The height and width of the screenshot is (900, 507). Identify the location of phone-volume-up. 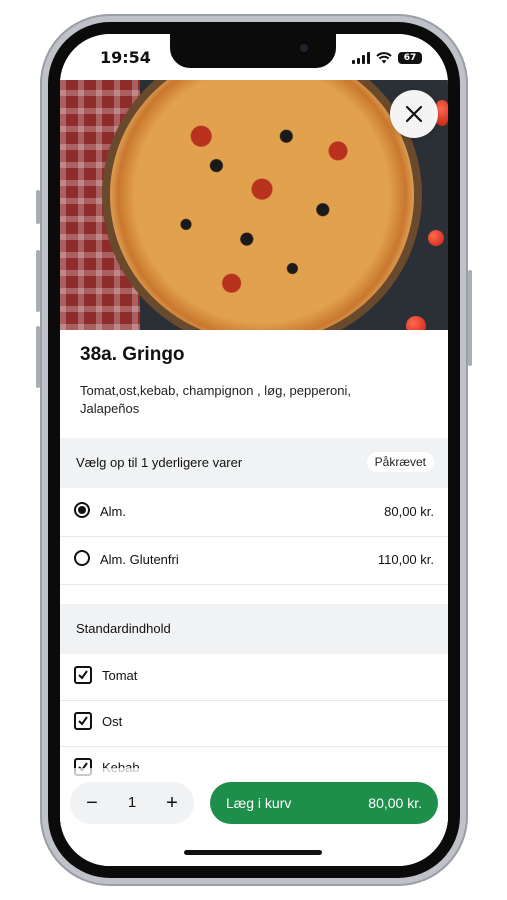
(38, 281).